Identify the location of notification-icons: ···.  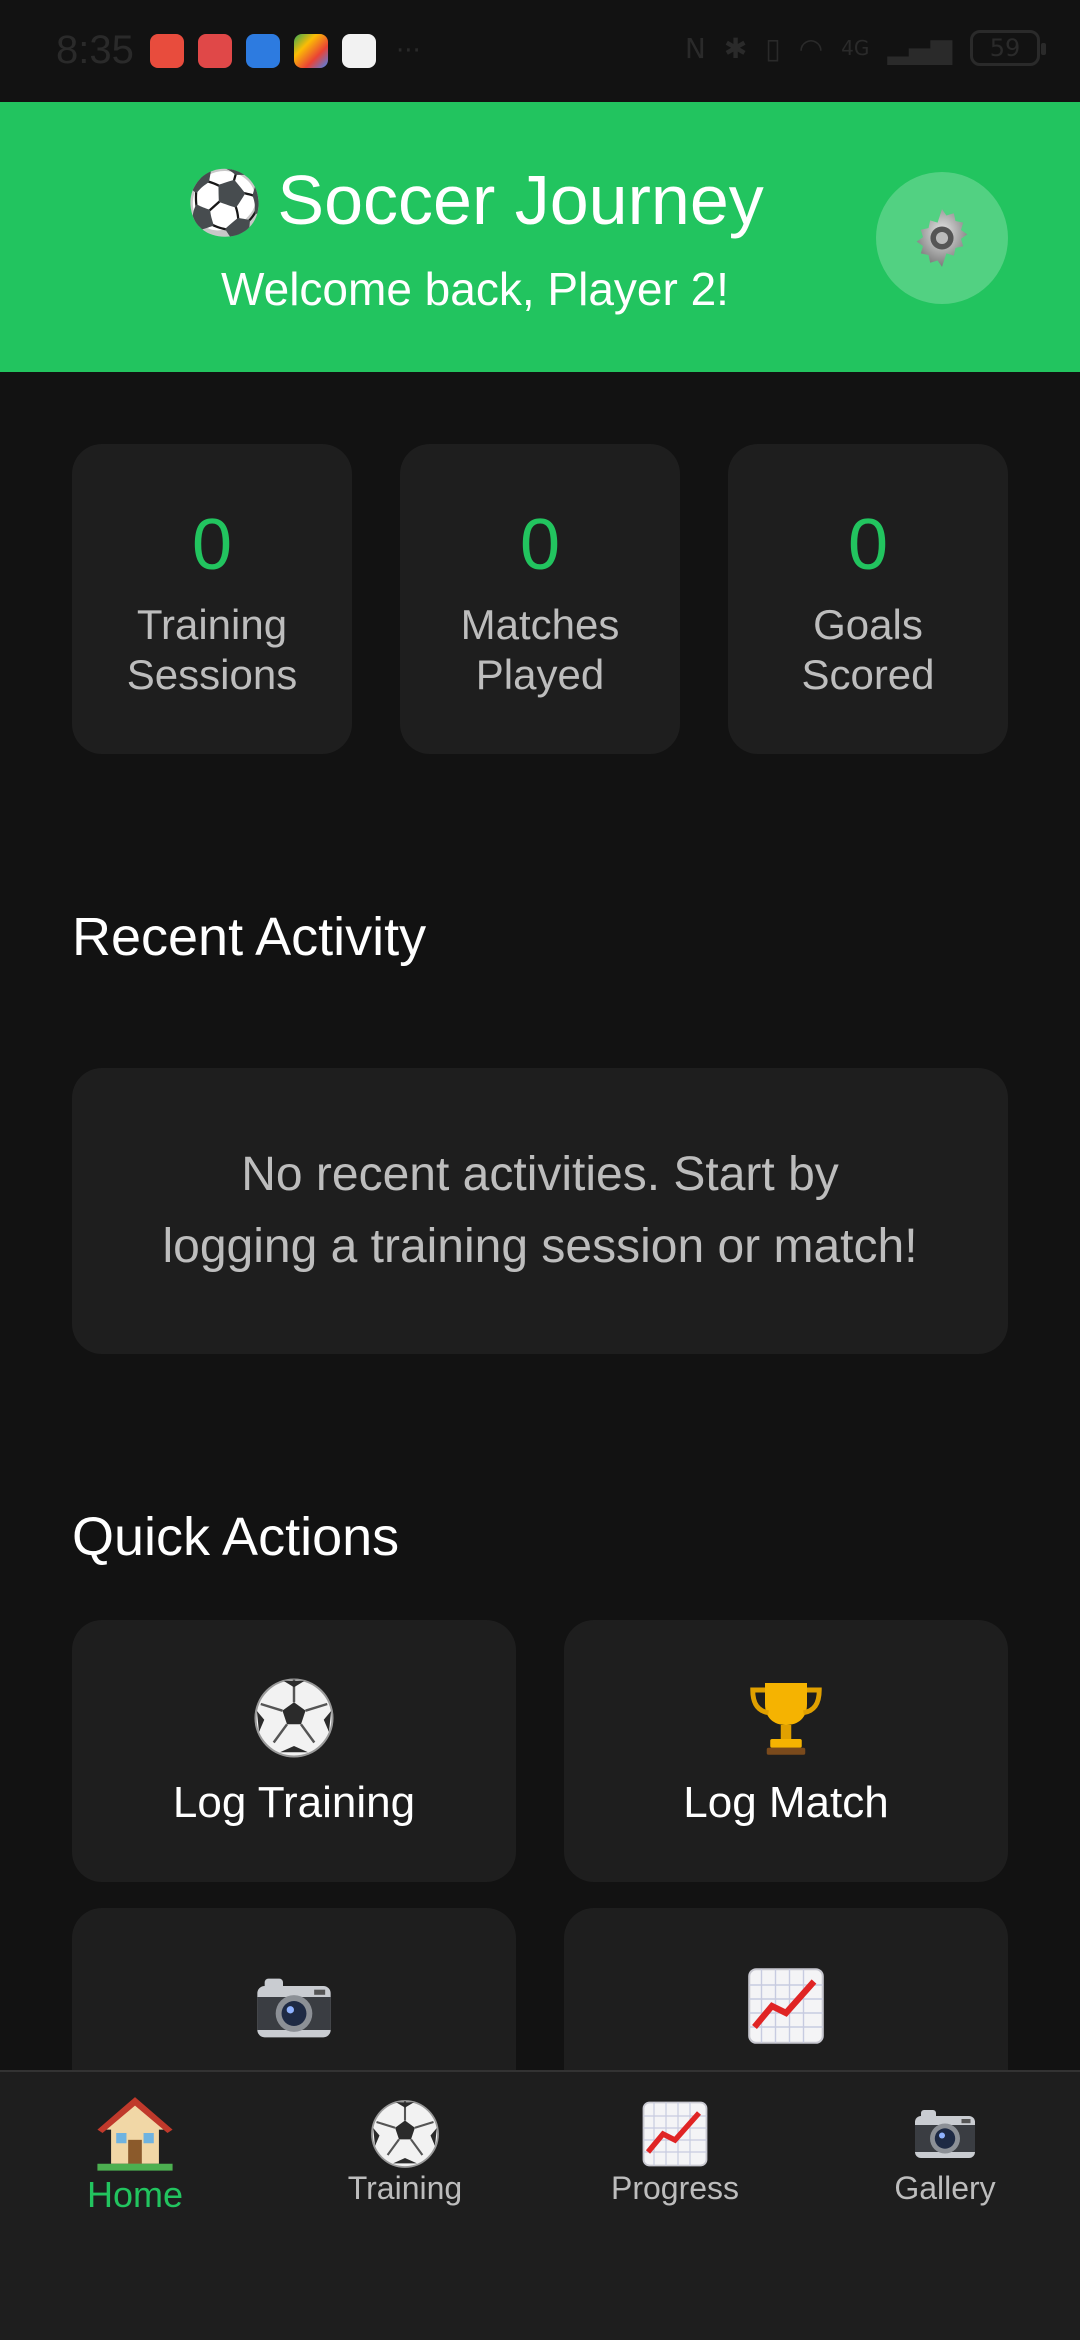
(285, 51).